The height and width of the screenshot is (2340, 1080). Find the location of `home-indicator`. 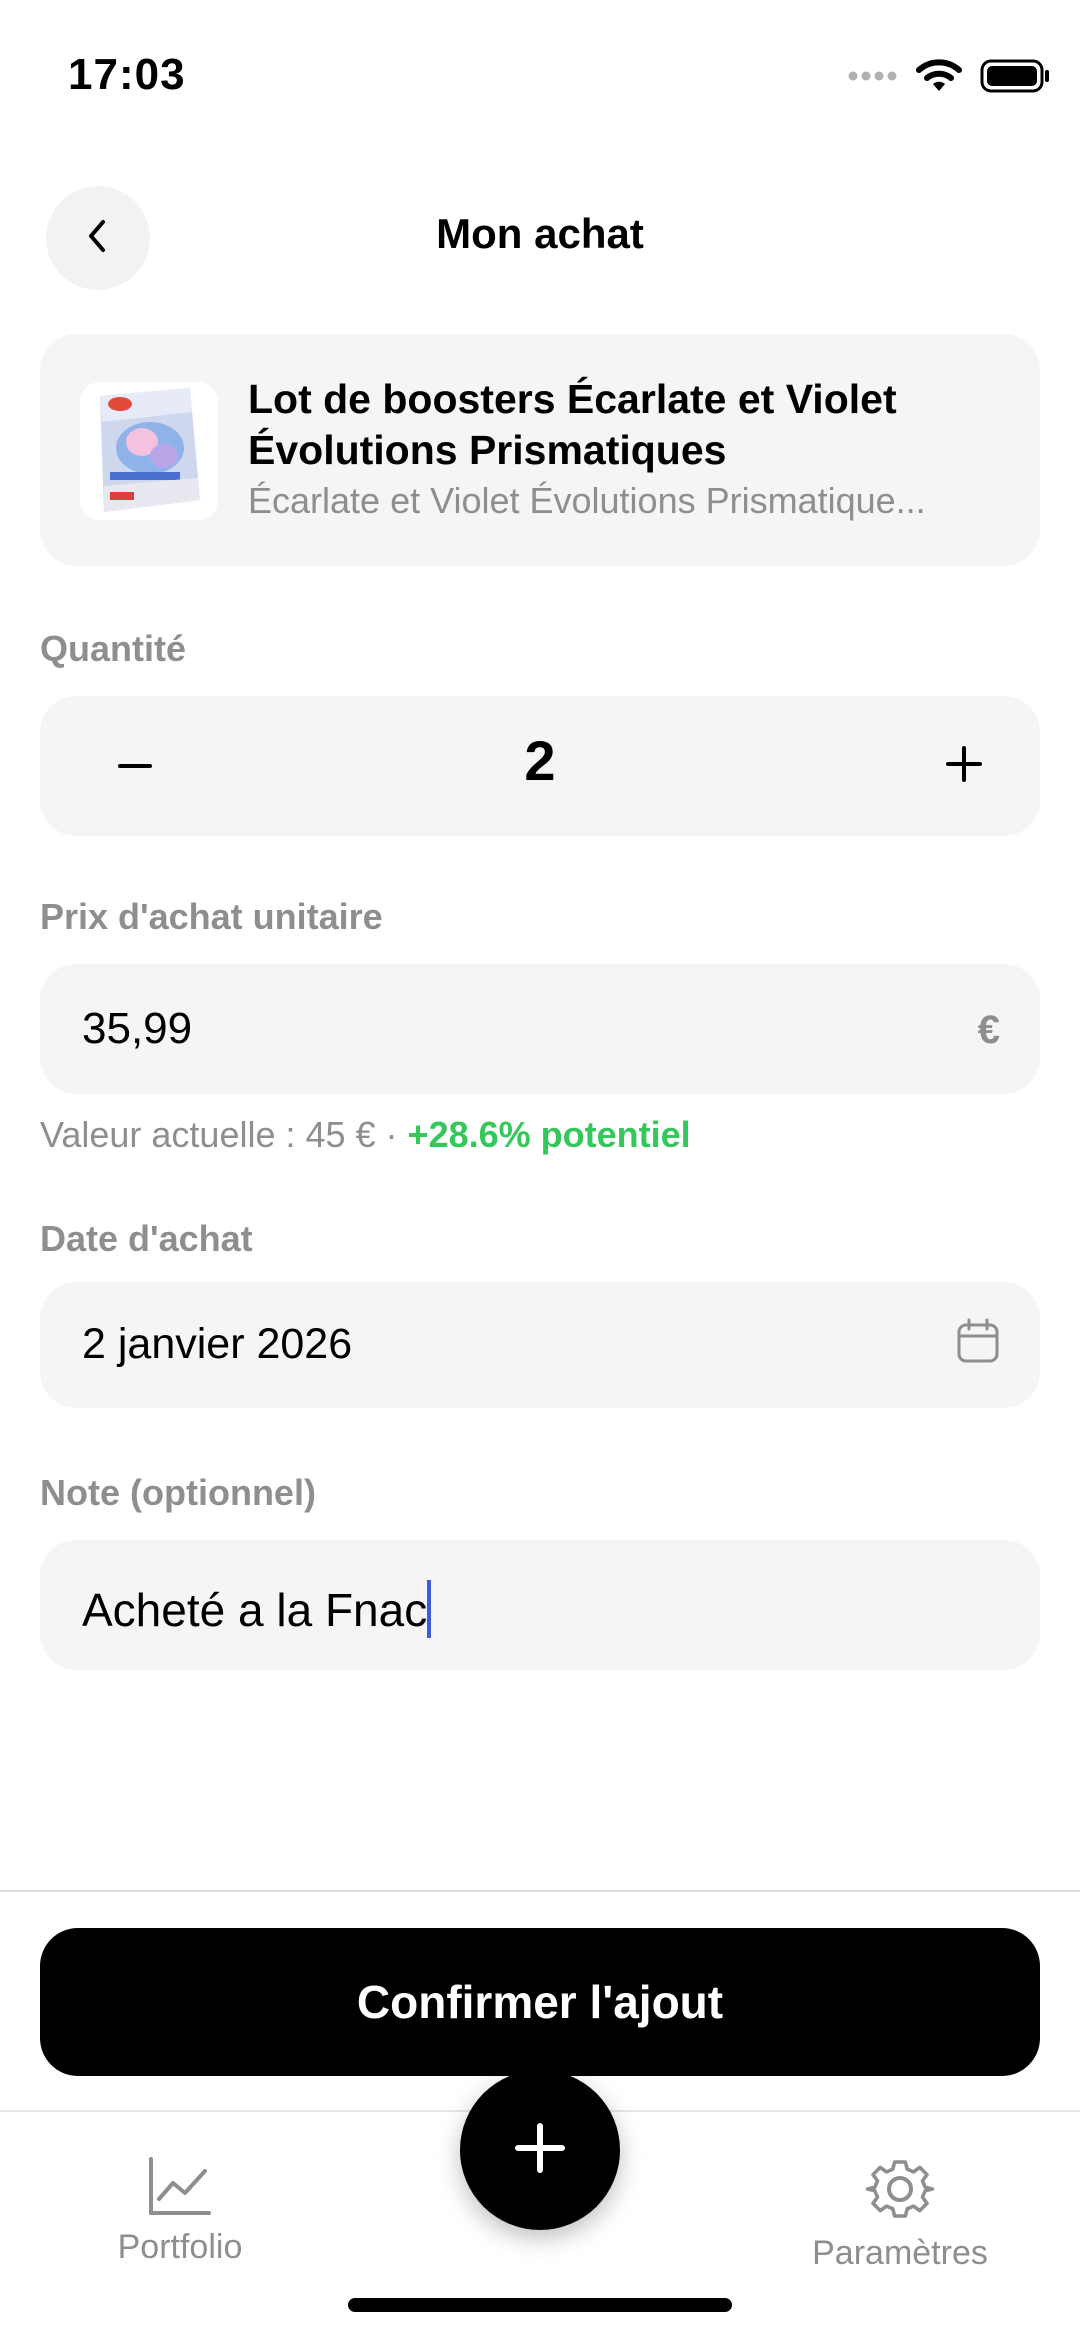

home-indicator is located at coordinates (540, 2305).